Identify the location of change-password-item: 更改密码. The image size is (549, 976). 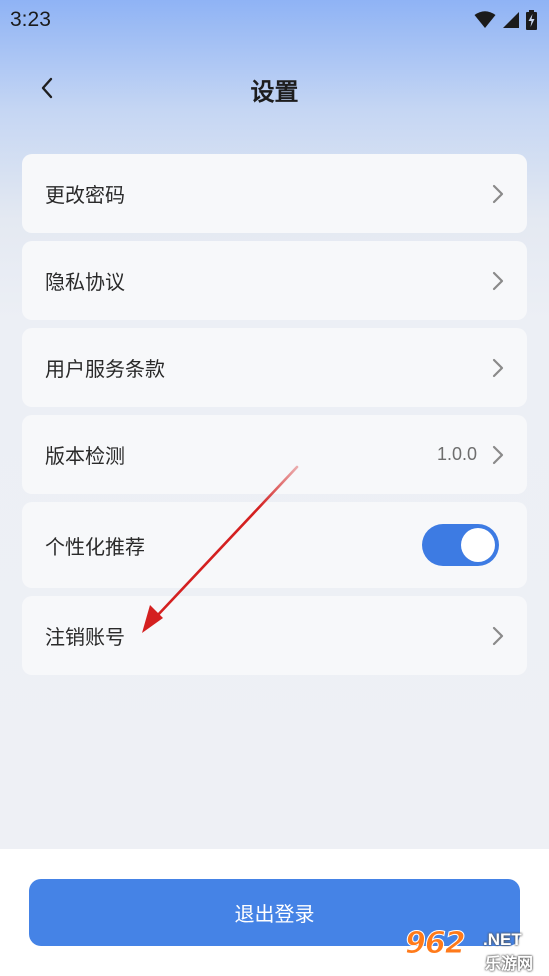
(274, 193).